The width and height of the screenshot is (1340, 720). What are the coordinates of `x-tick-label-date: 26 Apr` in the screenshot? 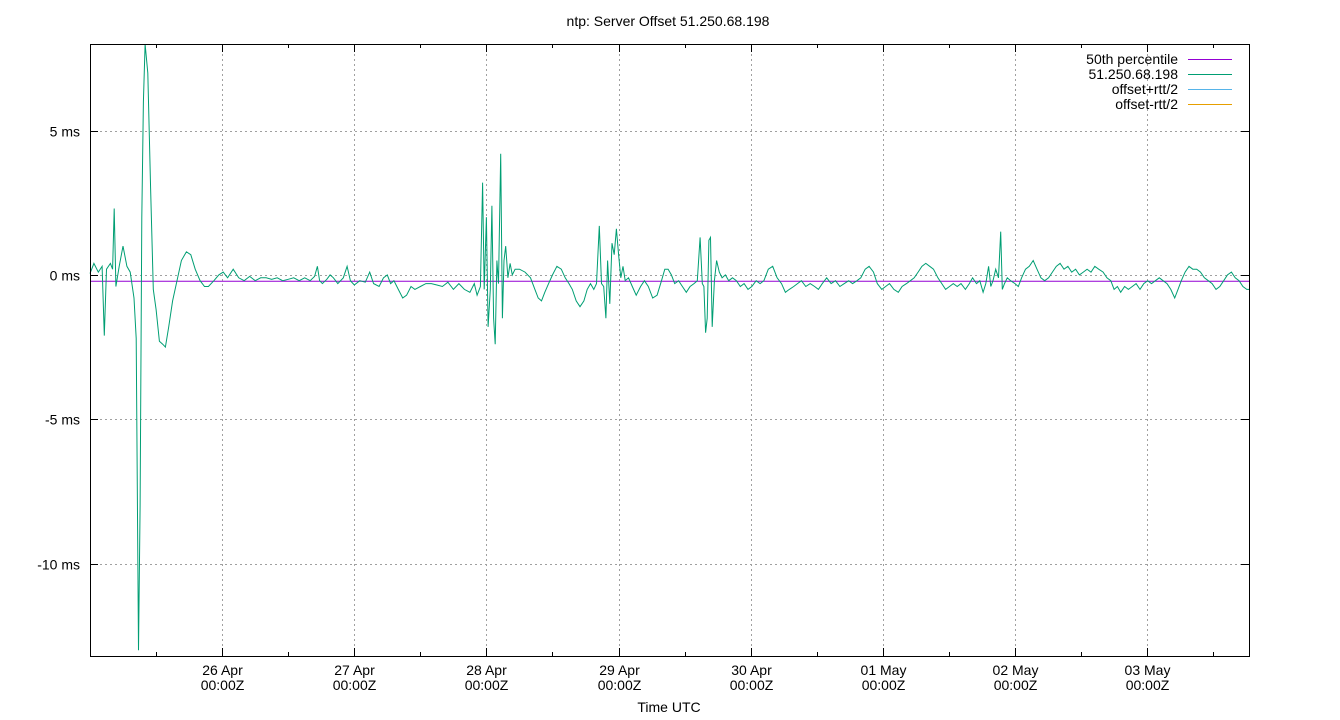 It's located at (222, 670).